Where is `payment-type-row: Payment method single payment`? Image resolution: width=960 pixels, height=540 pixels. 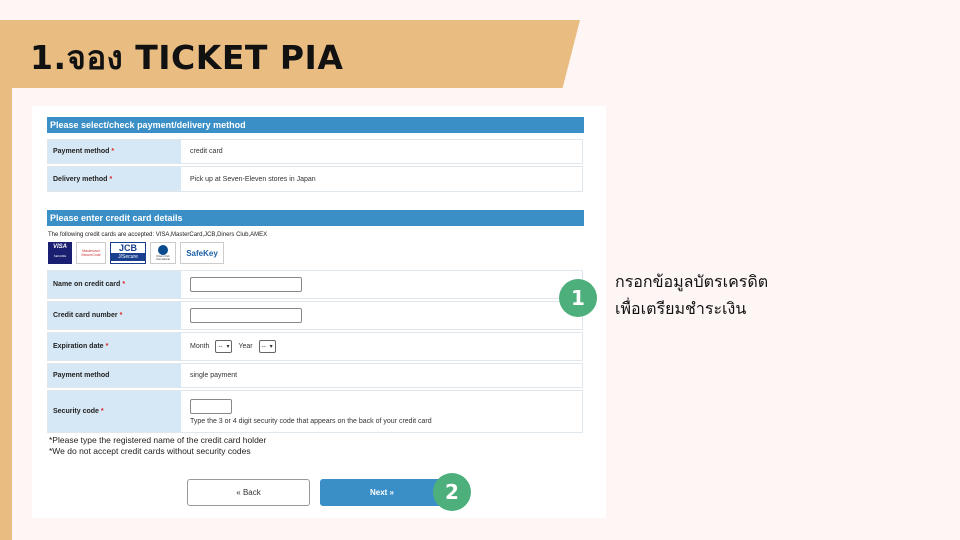 payment-type-row: Payment method single payment is located at coordinates (315, 375).